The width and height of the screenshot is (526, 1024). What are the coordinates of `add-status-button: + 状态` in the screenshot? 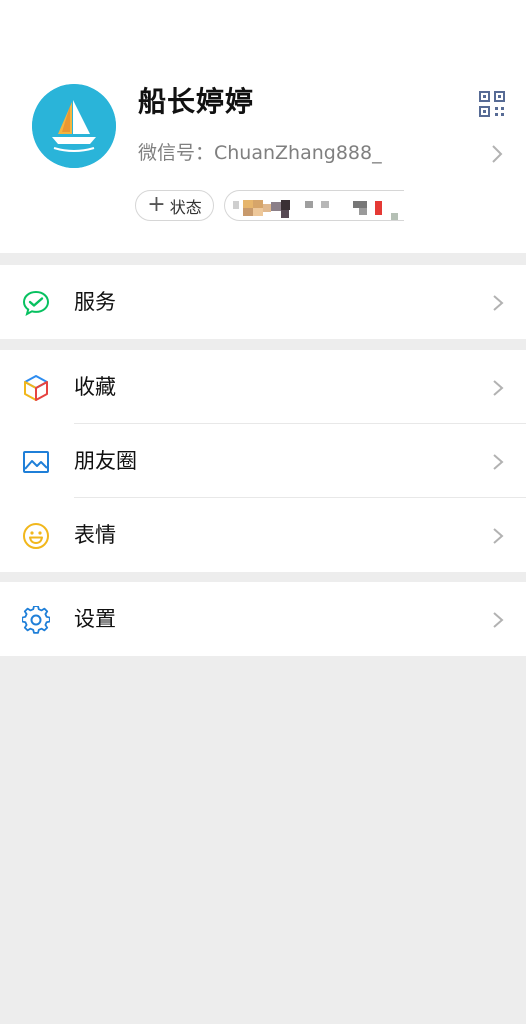 It's located at (174, 205).